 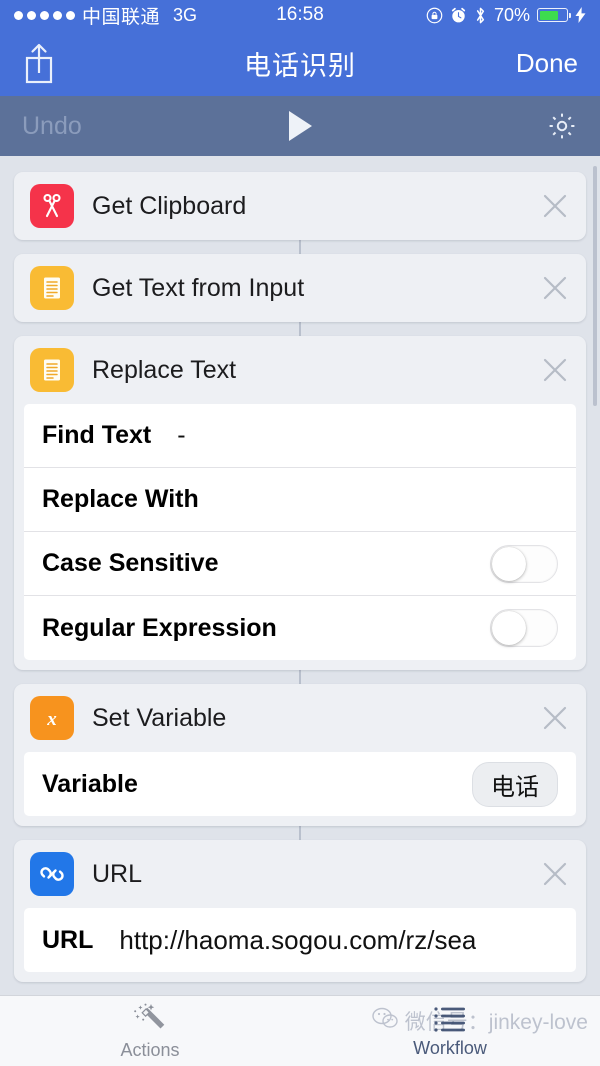 I want to click on tab-label: Actions, so click(x=150, y=1049).